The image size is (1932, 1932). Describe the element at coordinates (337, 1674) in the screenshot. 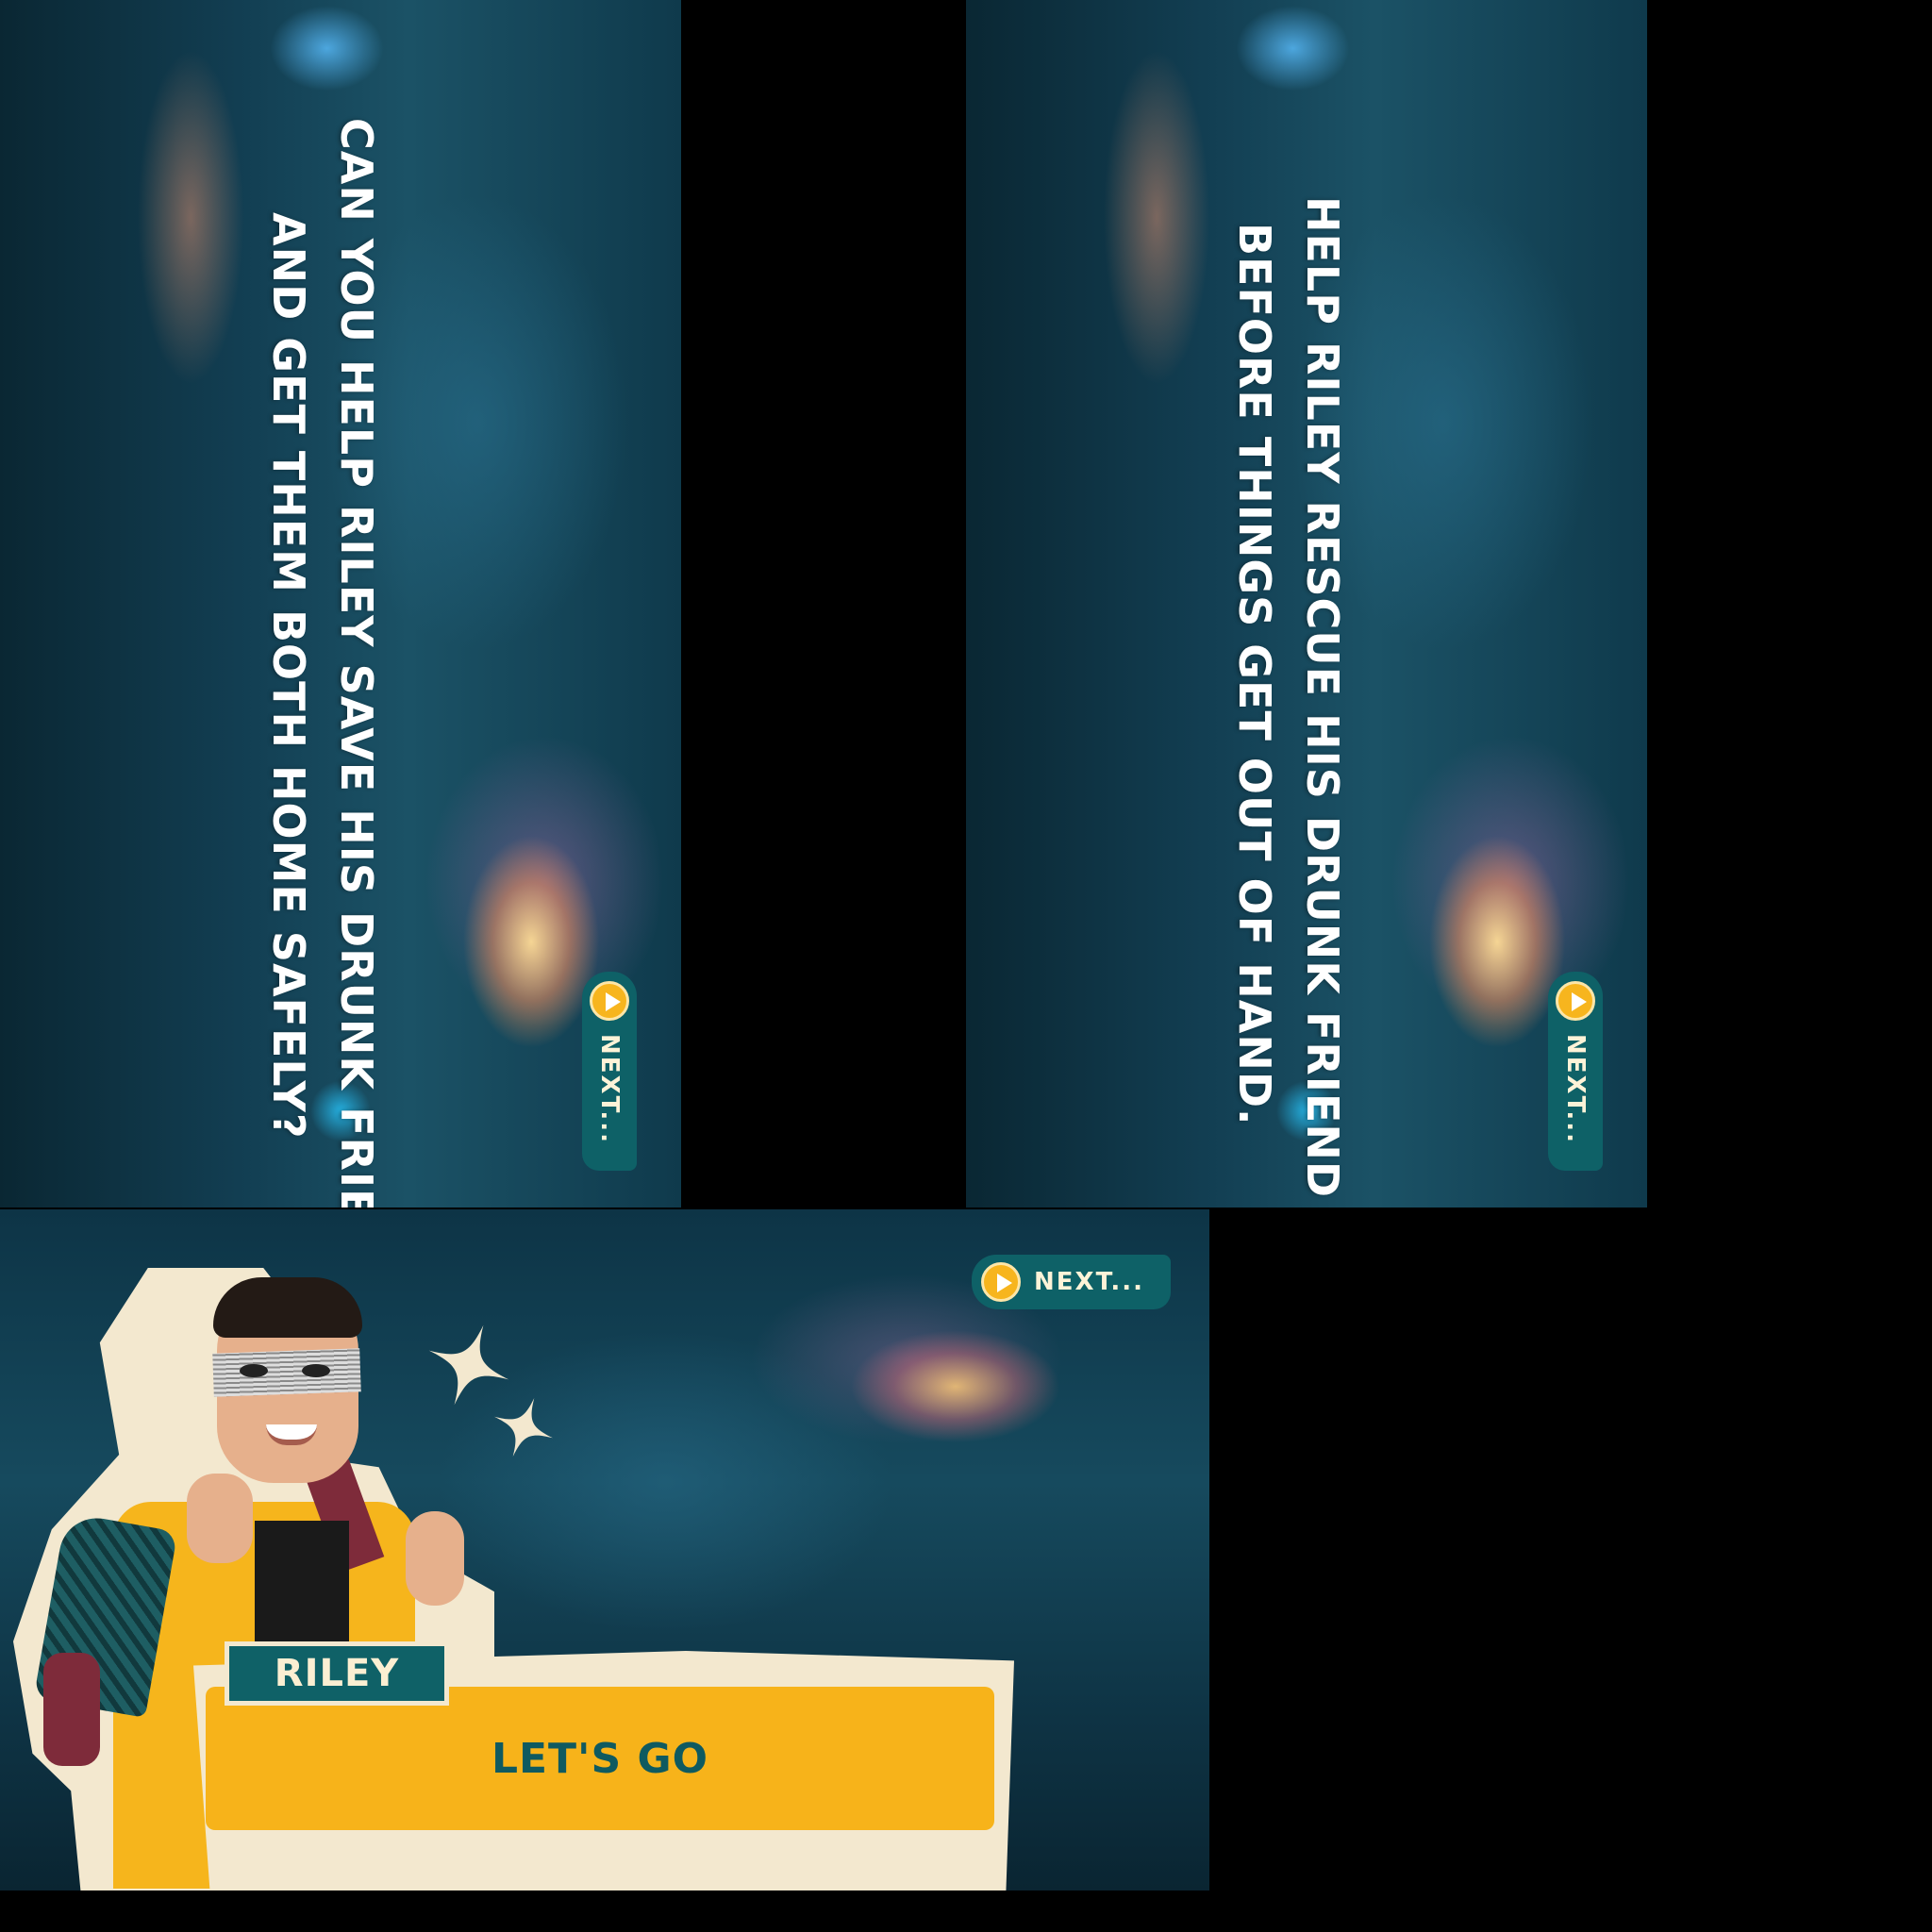

I see `speaker-name-tag: RILEY` at that location.